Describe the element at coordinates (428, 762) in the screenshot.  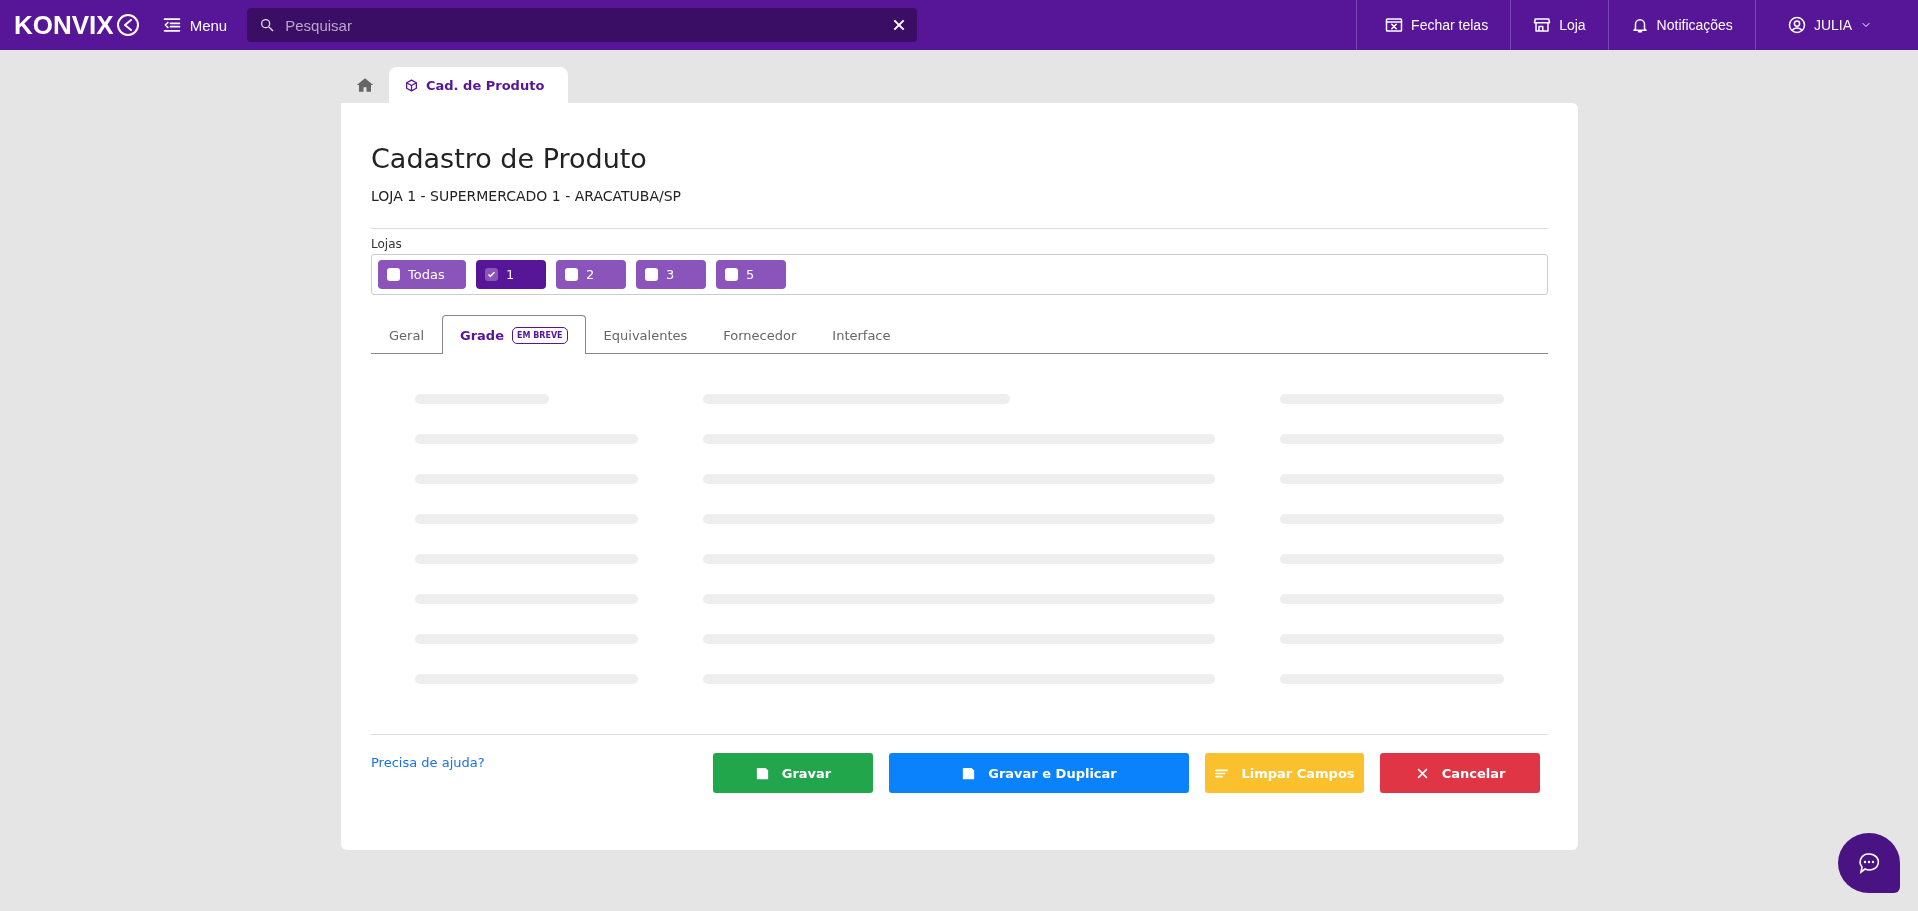
I see `help-link: Precisa de ajuda?` at that location.